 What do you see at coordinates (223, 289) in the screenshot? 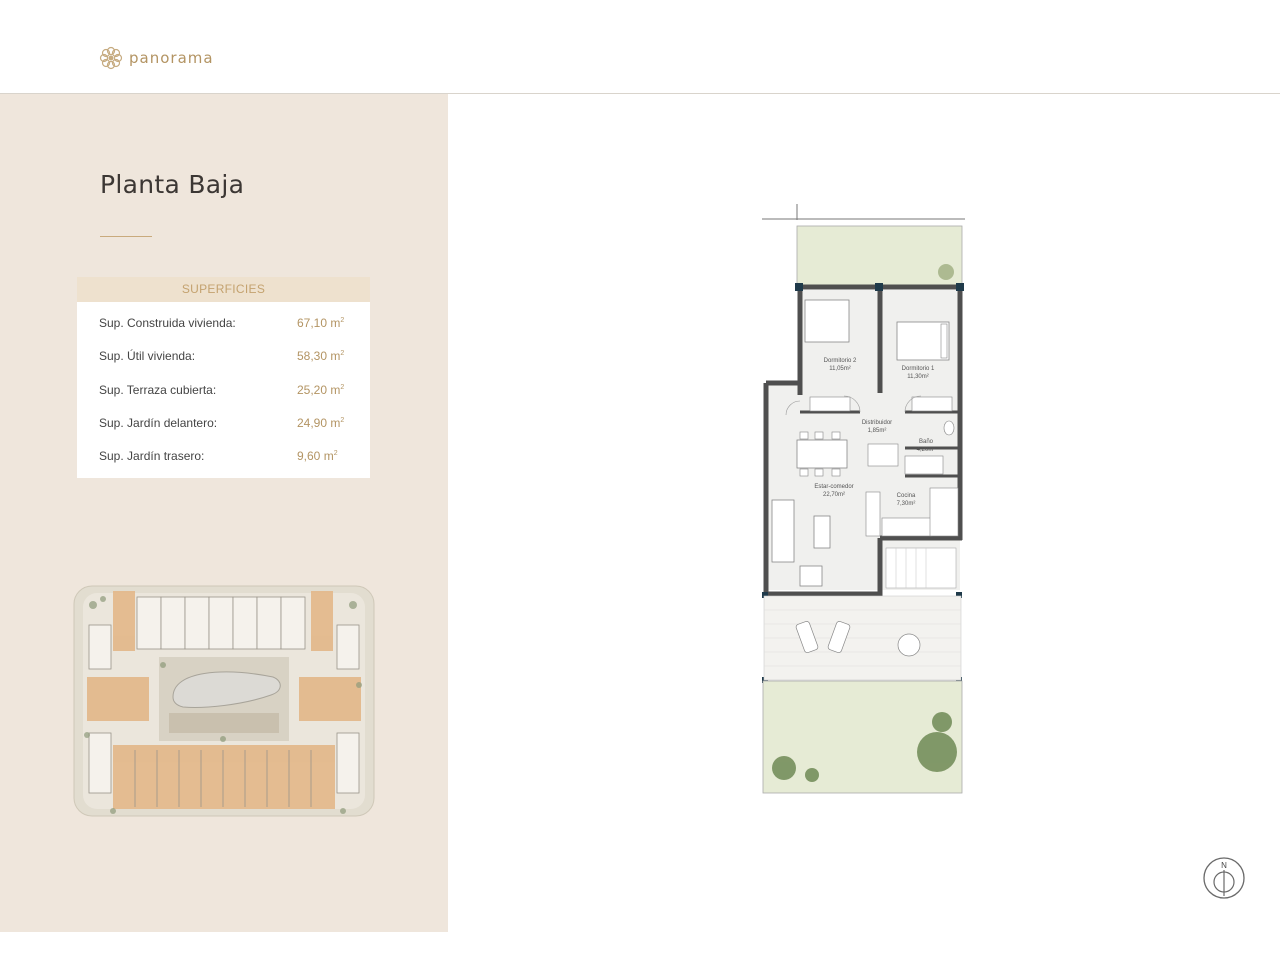
I see `surfaces-heading: SUPERFICIES` at bounding box center [223, 289].